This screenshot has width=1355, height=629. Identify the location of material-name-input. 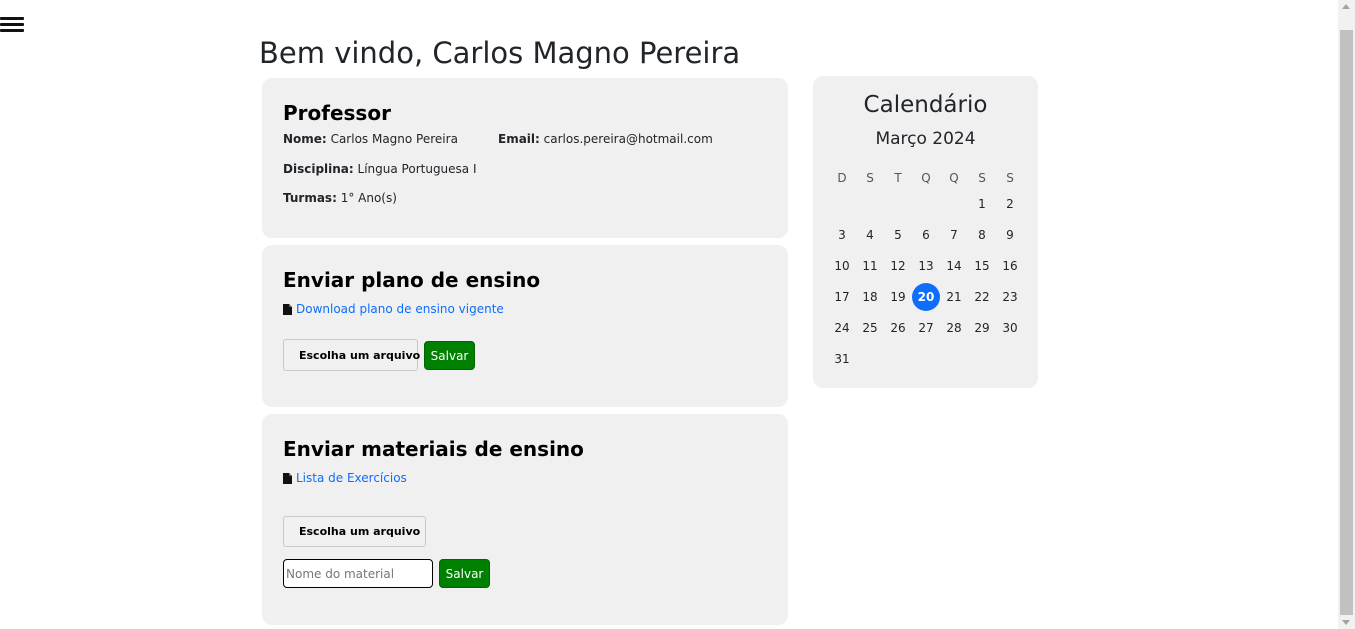
(358, 573).